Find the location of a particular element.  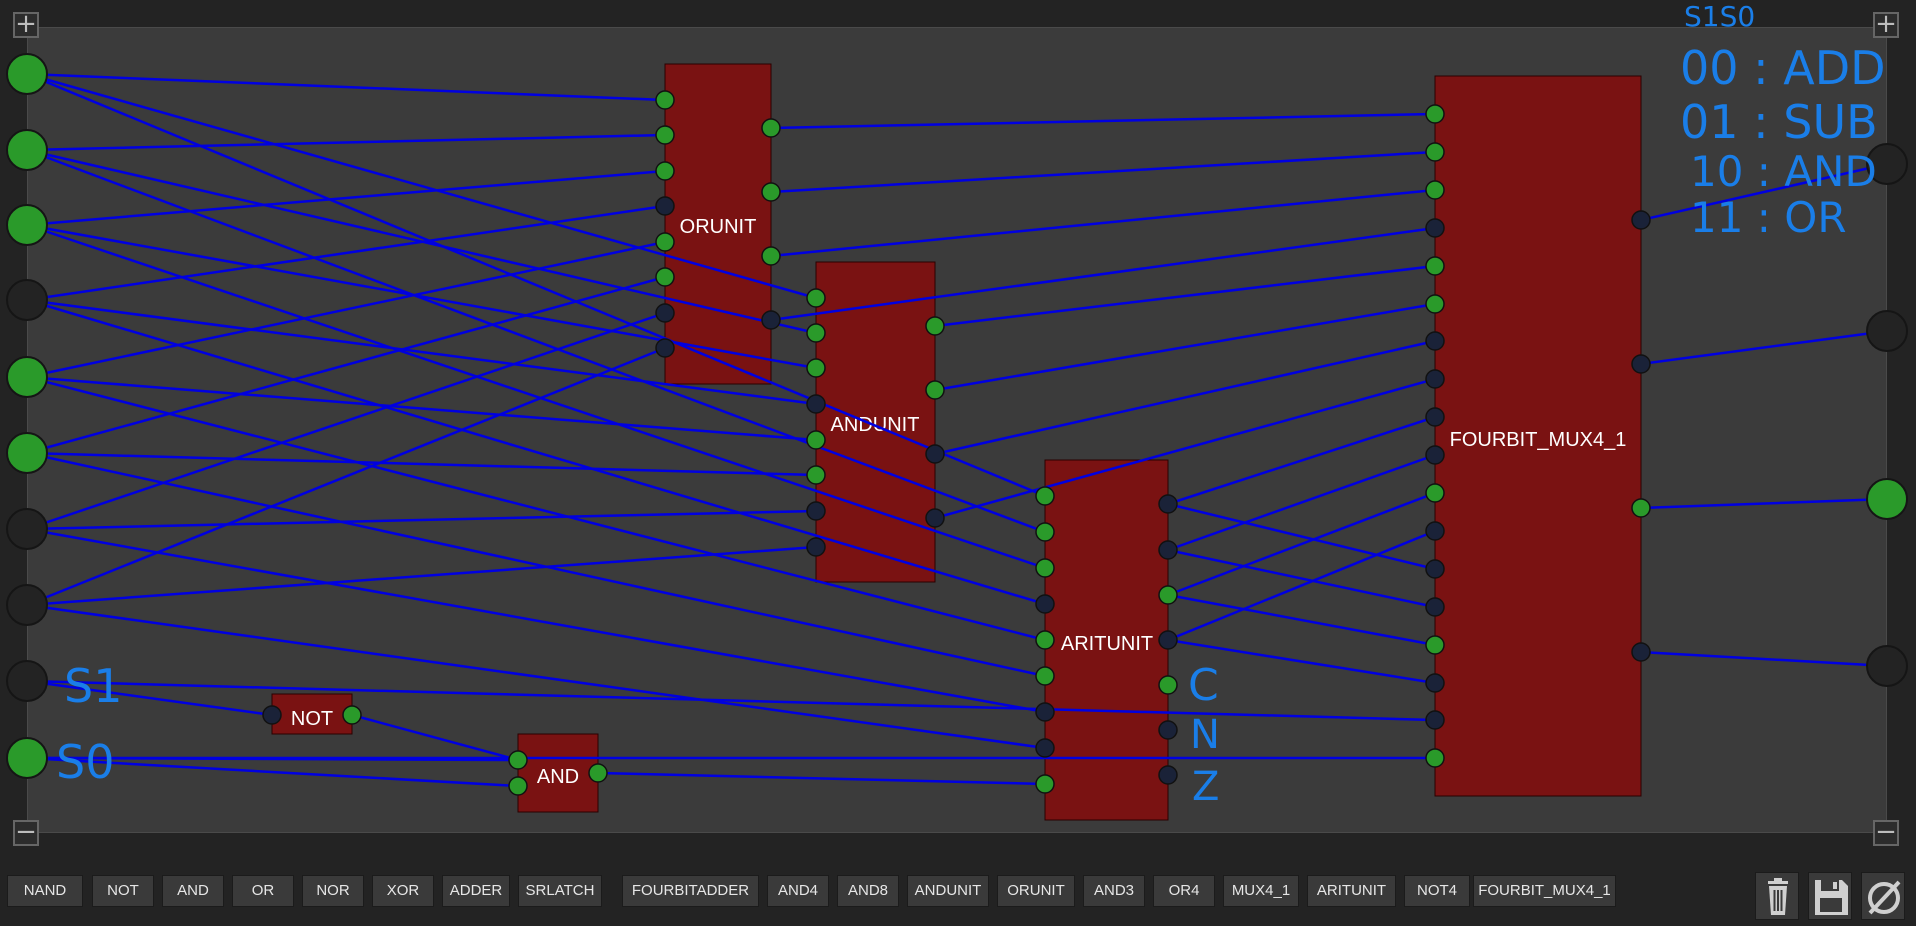

zoom-in-top-right-button: + is located at coordinates (1886, 24).